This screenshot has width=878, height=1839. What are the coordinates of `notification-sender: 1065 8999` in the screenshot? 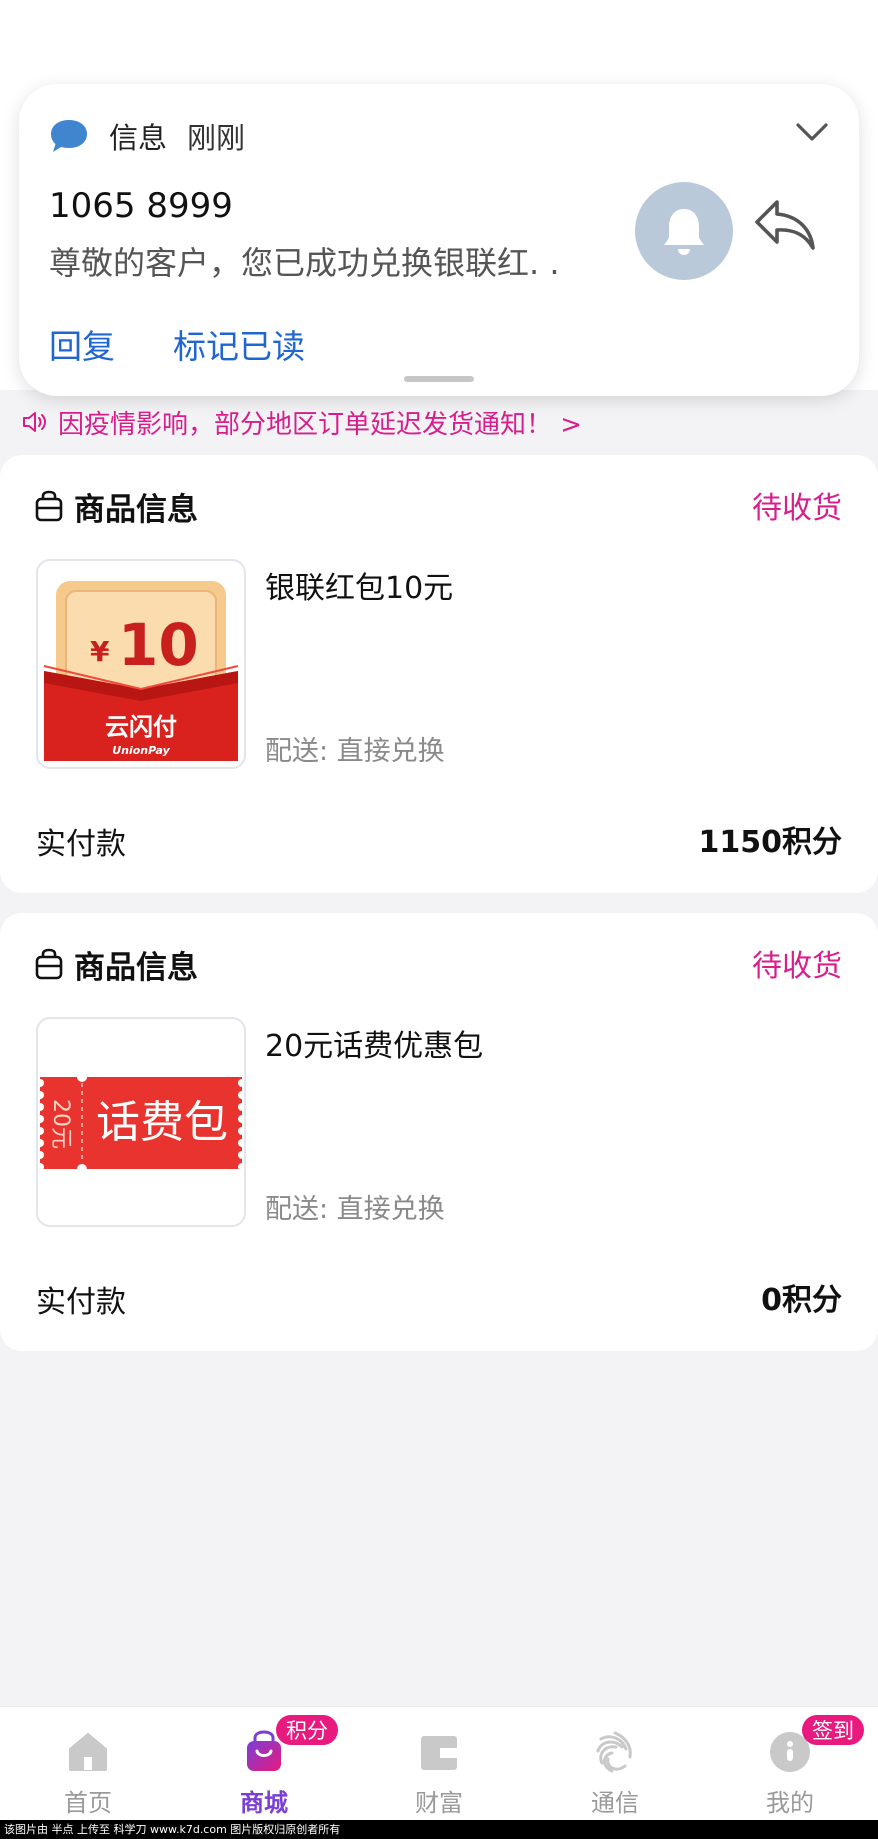 It's located at (141, 206).